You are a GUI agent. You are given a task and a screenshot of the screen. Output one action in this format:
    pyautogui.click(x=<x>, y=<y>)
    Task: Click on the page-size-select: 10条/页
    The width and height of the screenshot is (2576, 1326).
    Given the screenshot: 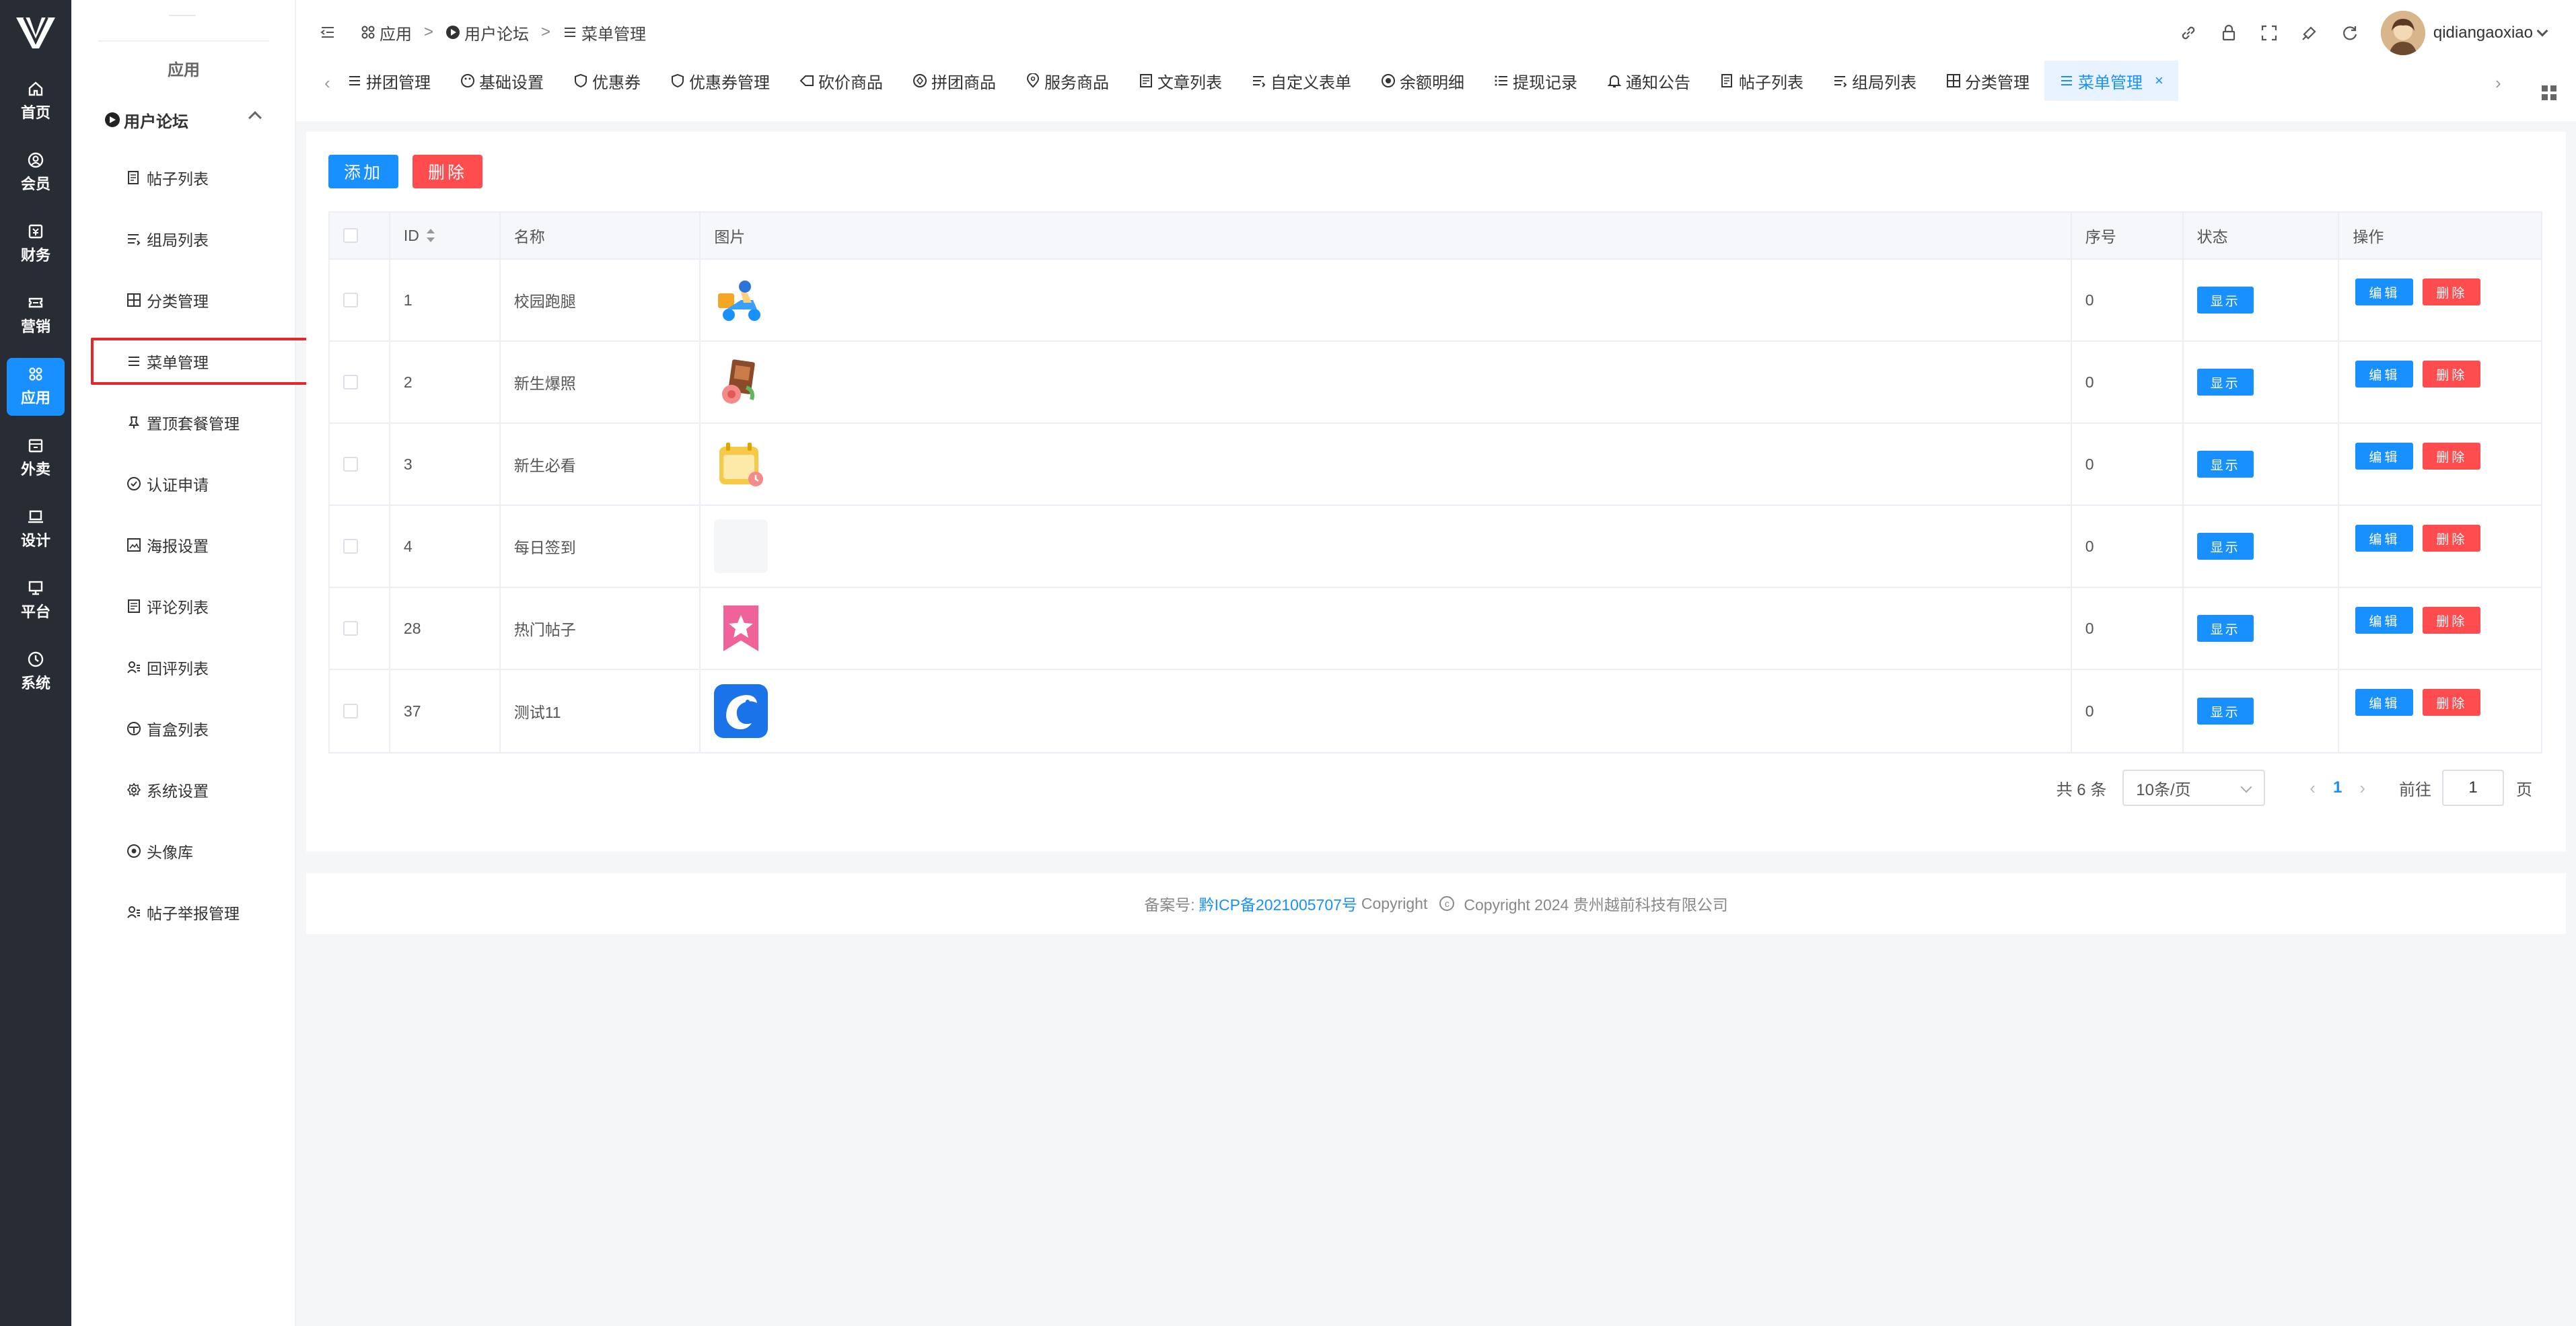 What is the action you would take?
    pyautogui.click(x=2194, y=788)
    